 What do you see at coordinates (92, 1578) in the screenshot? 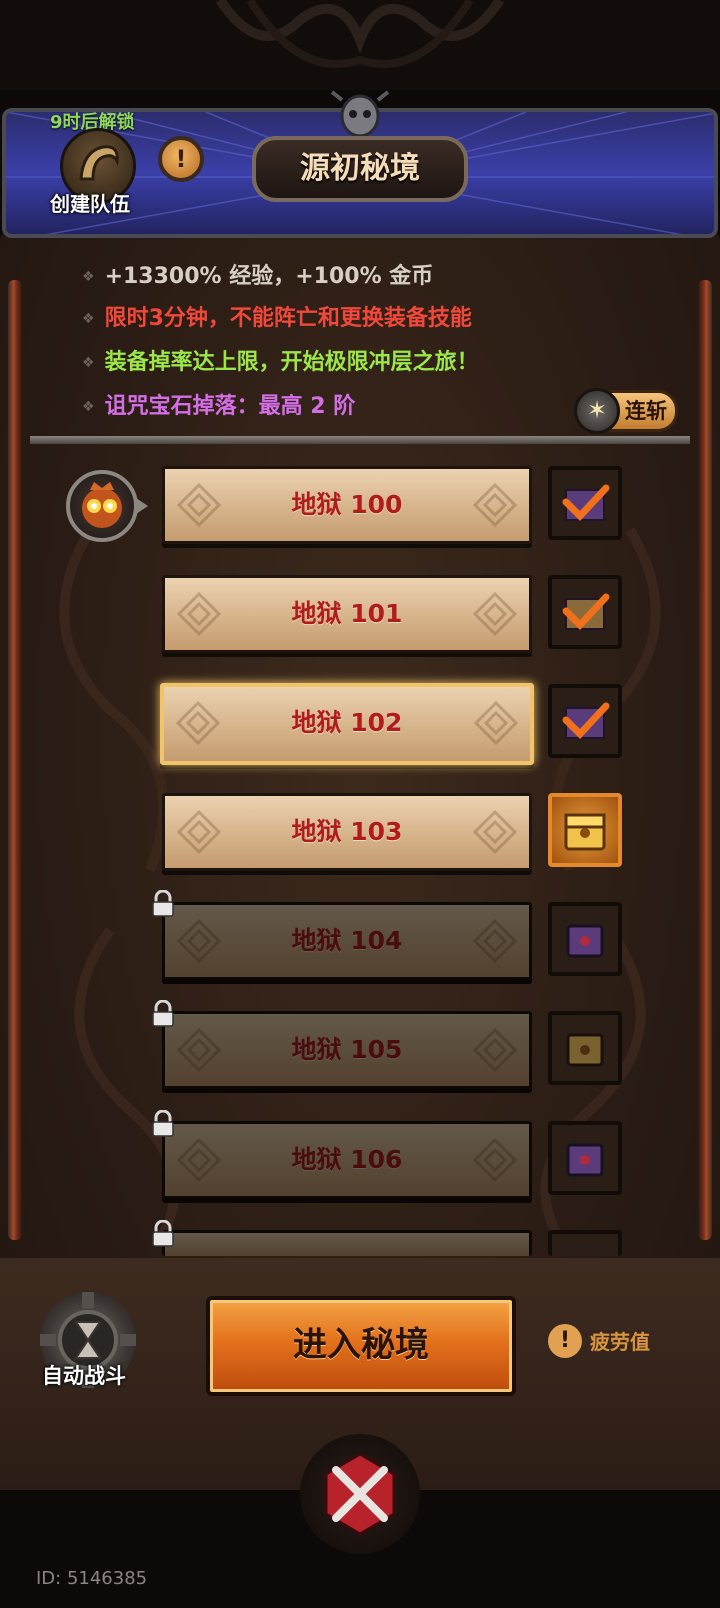
I see `player-id: ID: 5146385` at bounding box center [92, 1578].